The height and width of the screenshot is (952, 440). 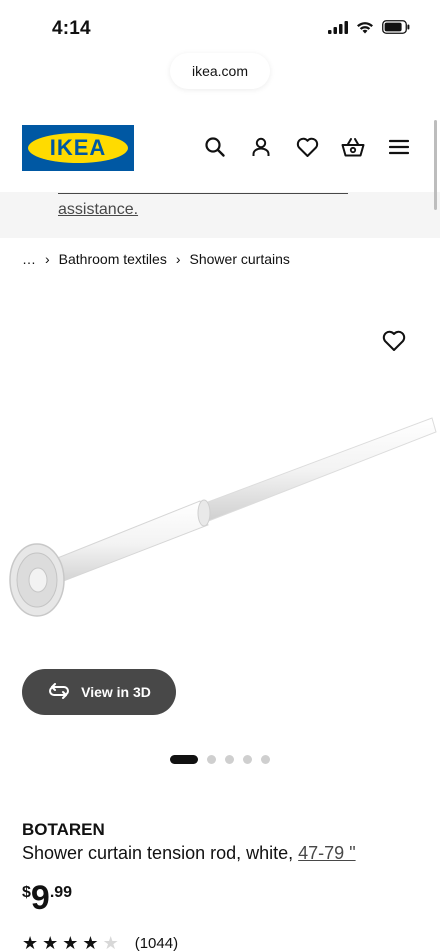 I want to click on account-icon, so click(x=261, y=147).